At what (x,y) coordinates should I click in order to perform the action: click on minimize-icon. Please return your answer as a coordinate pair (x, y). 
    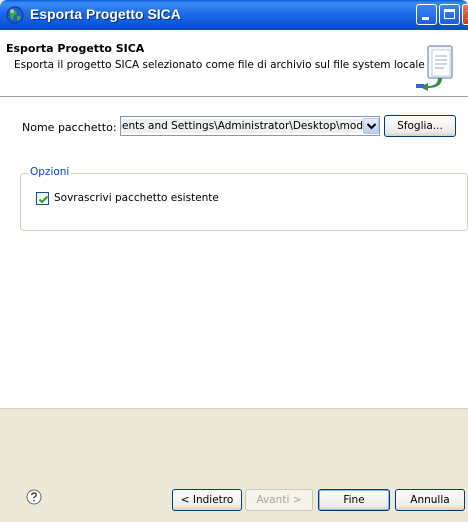
    Looking at the image, I should click on (425, 18).